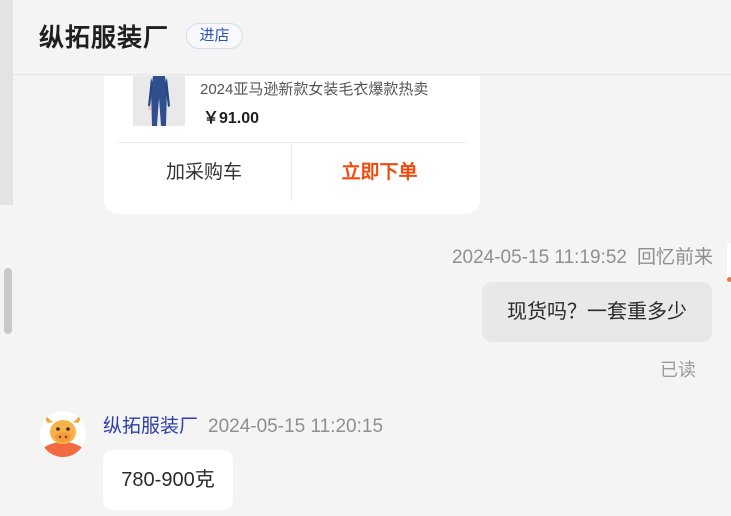  Describe the element at coordinates (159, 101) in the screenshot. I see `product-image` at that location.